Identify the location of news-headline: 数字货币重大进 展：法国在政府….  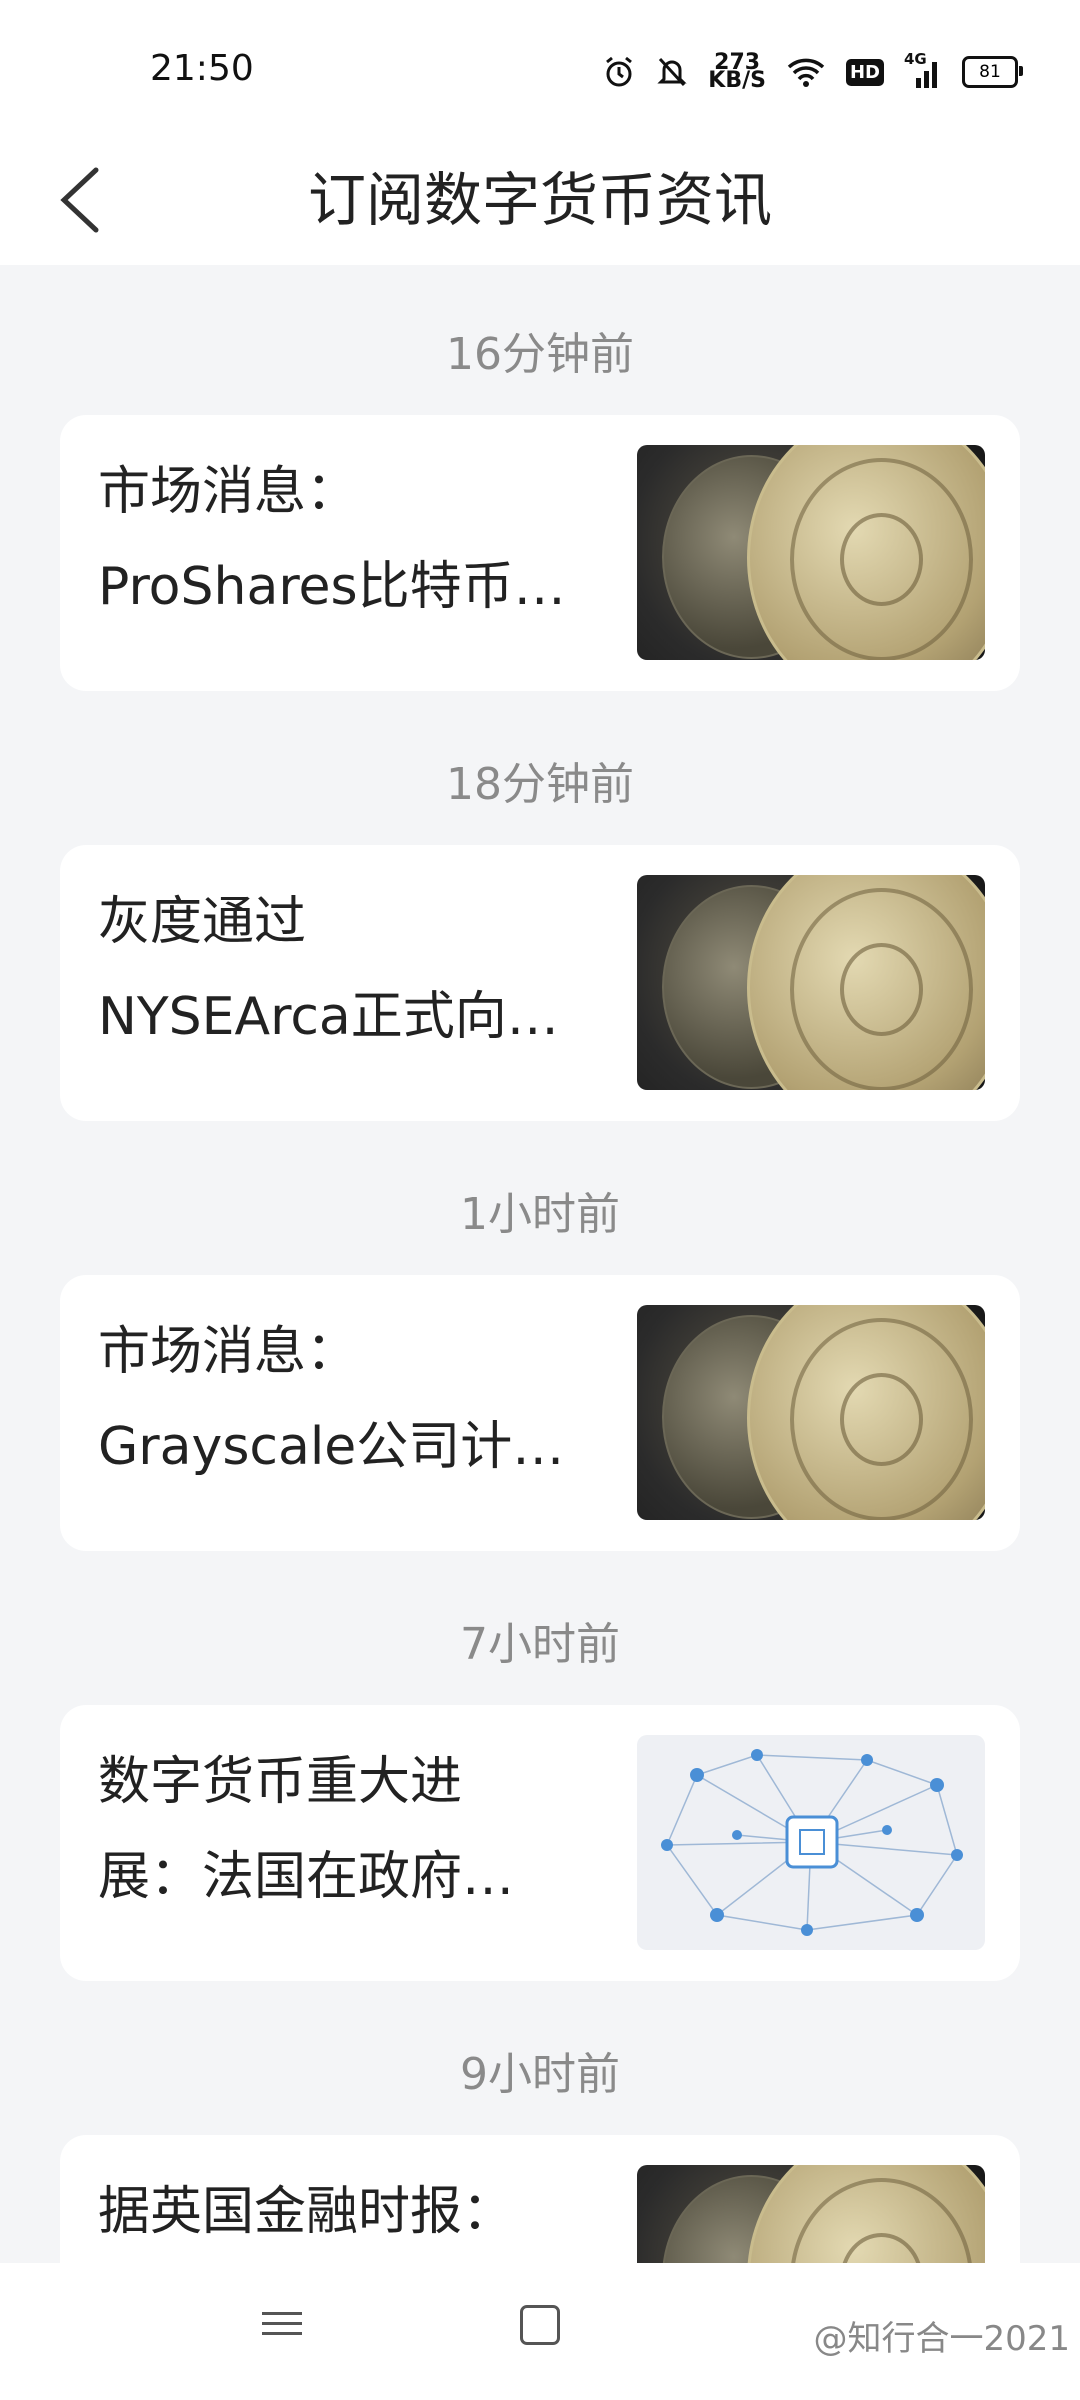
(358, 1830).